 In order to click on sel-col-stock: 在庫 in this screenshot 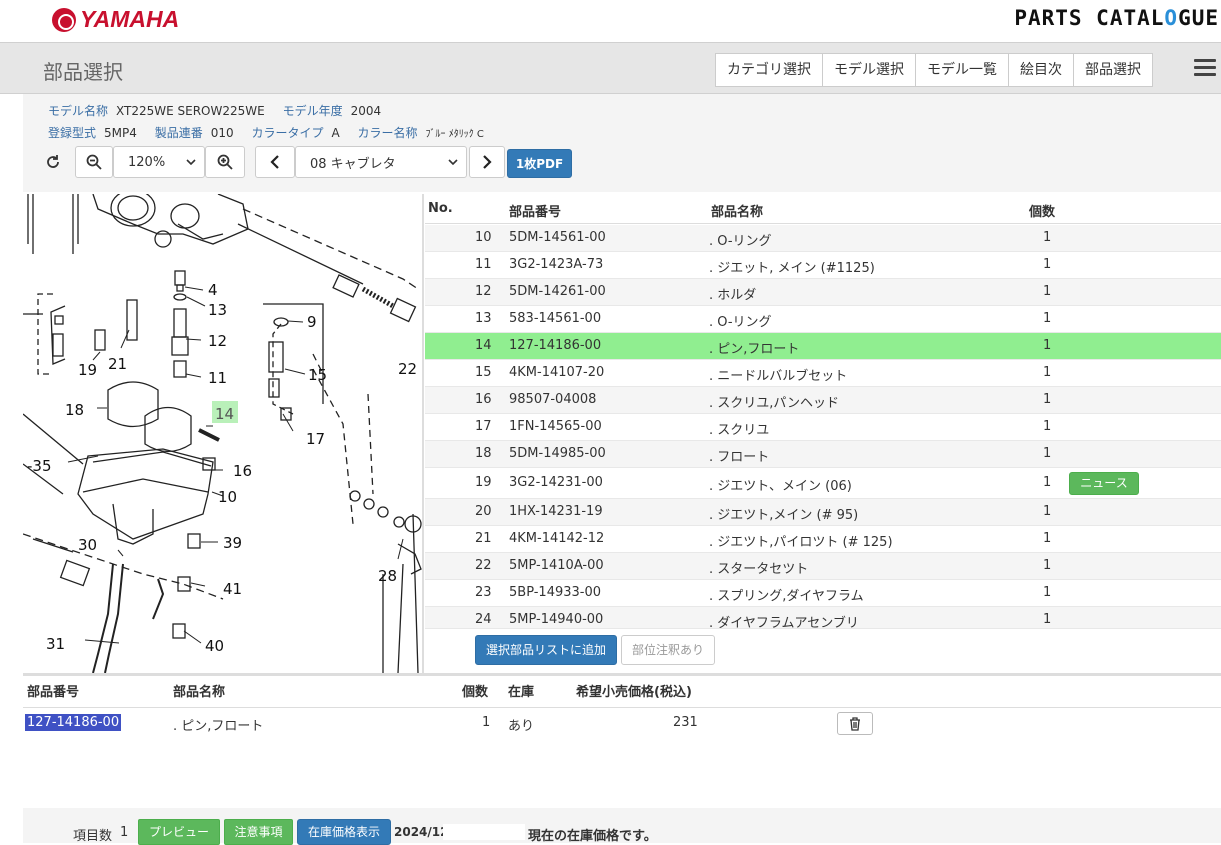, I will do `click(521, 692)`.